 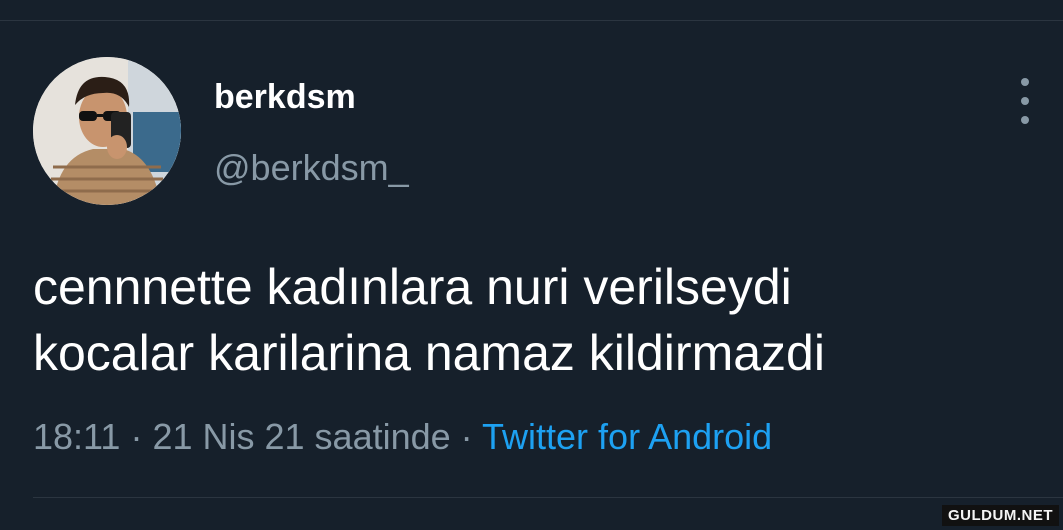 What do you see at coordinates (301, 436) in the screenshot?
I see `tweet-date: 21 Nis 21 saatinde` at bounding box center [301, 436].